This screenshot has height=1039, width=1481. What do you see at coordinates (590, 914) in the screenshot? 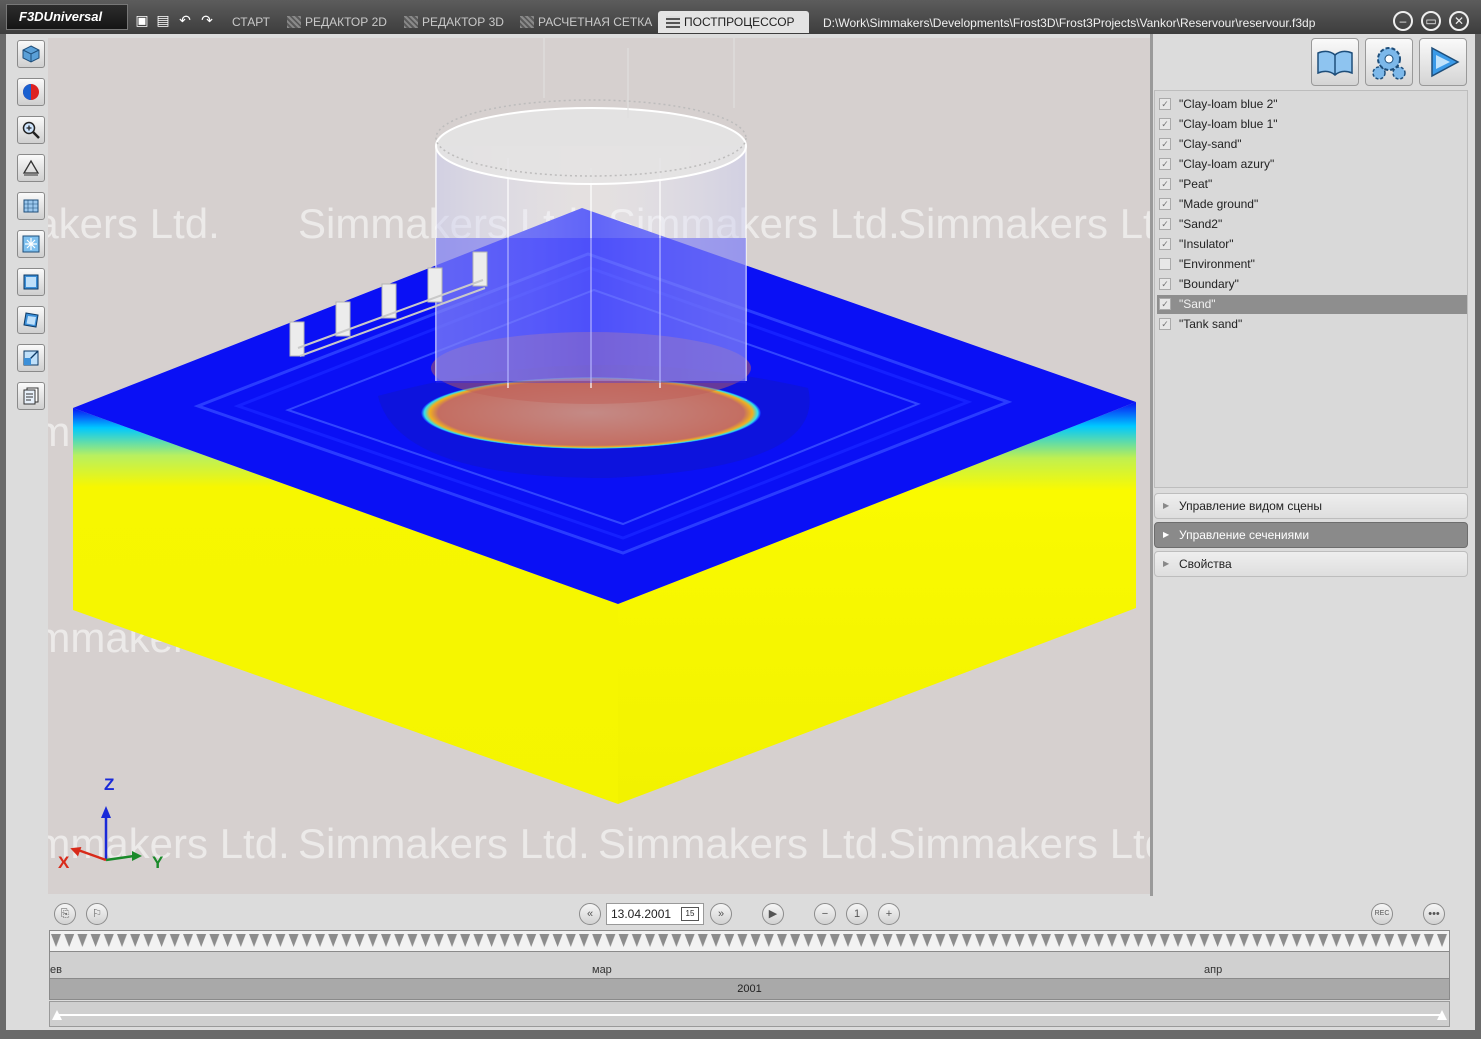
I see `step-back-button: «` at bounding box center [590, 914].